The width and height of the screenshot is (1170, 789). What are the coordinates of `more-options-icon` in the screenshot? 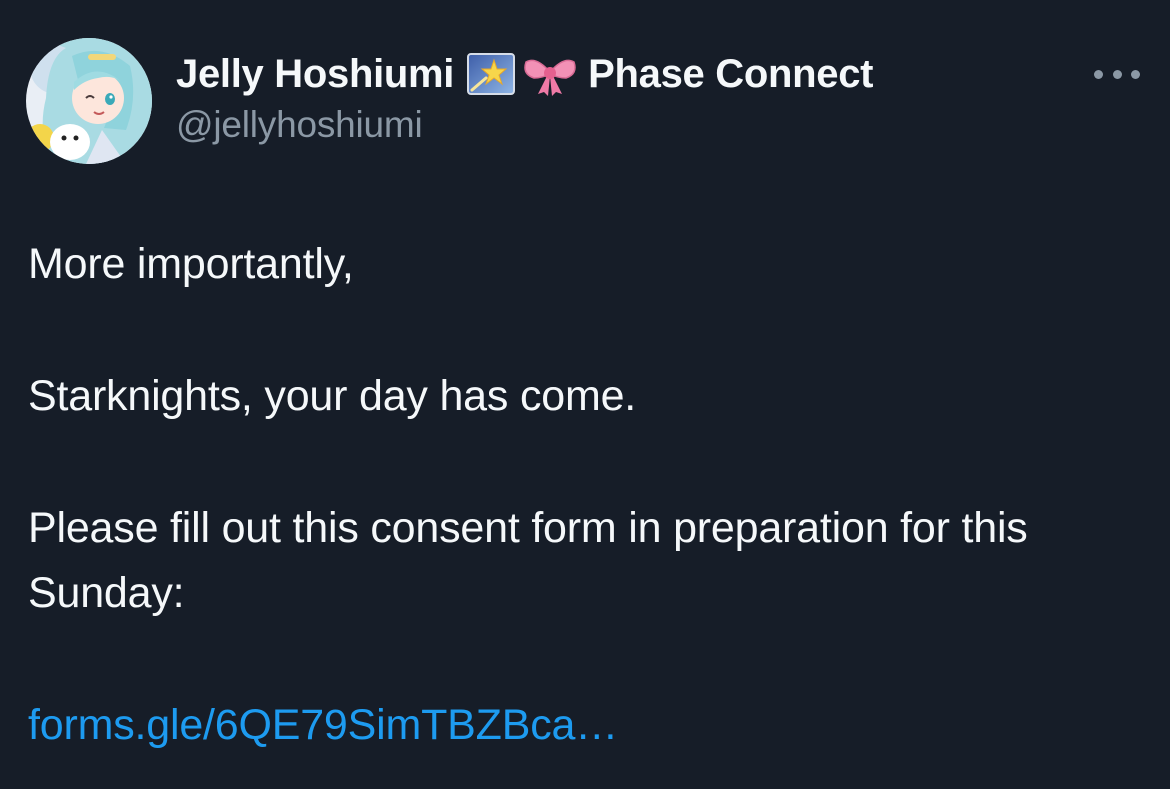 It's located at (1117, 74).